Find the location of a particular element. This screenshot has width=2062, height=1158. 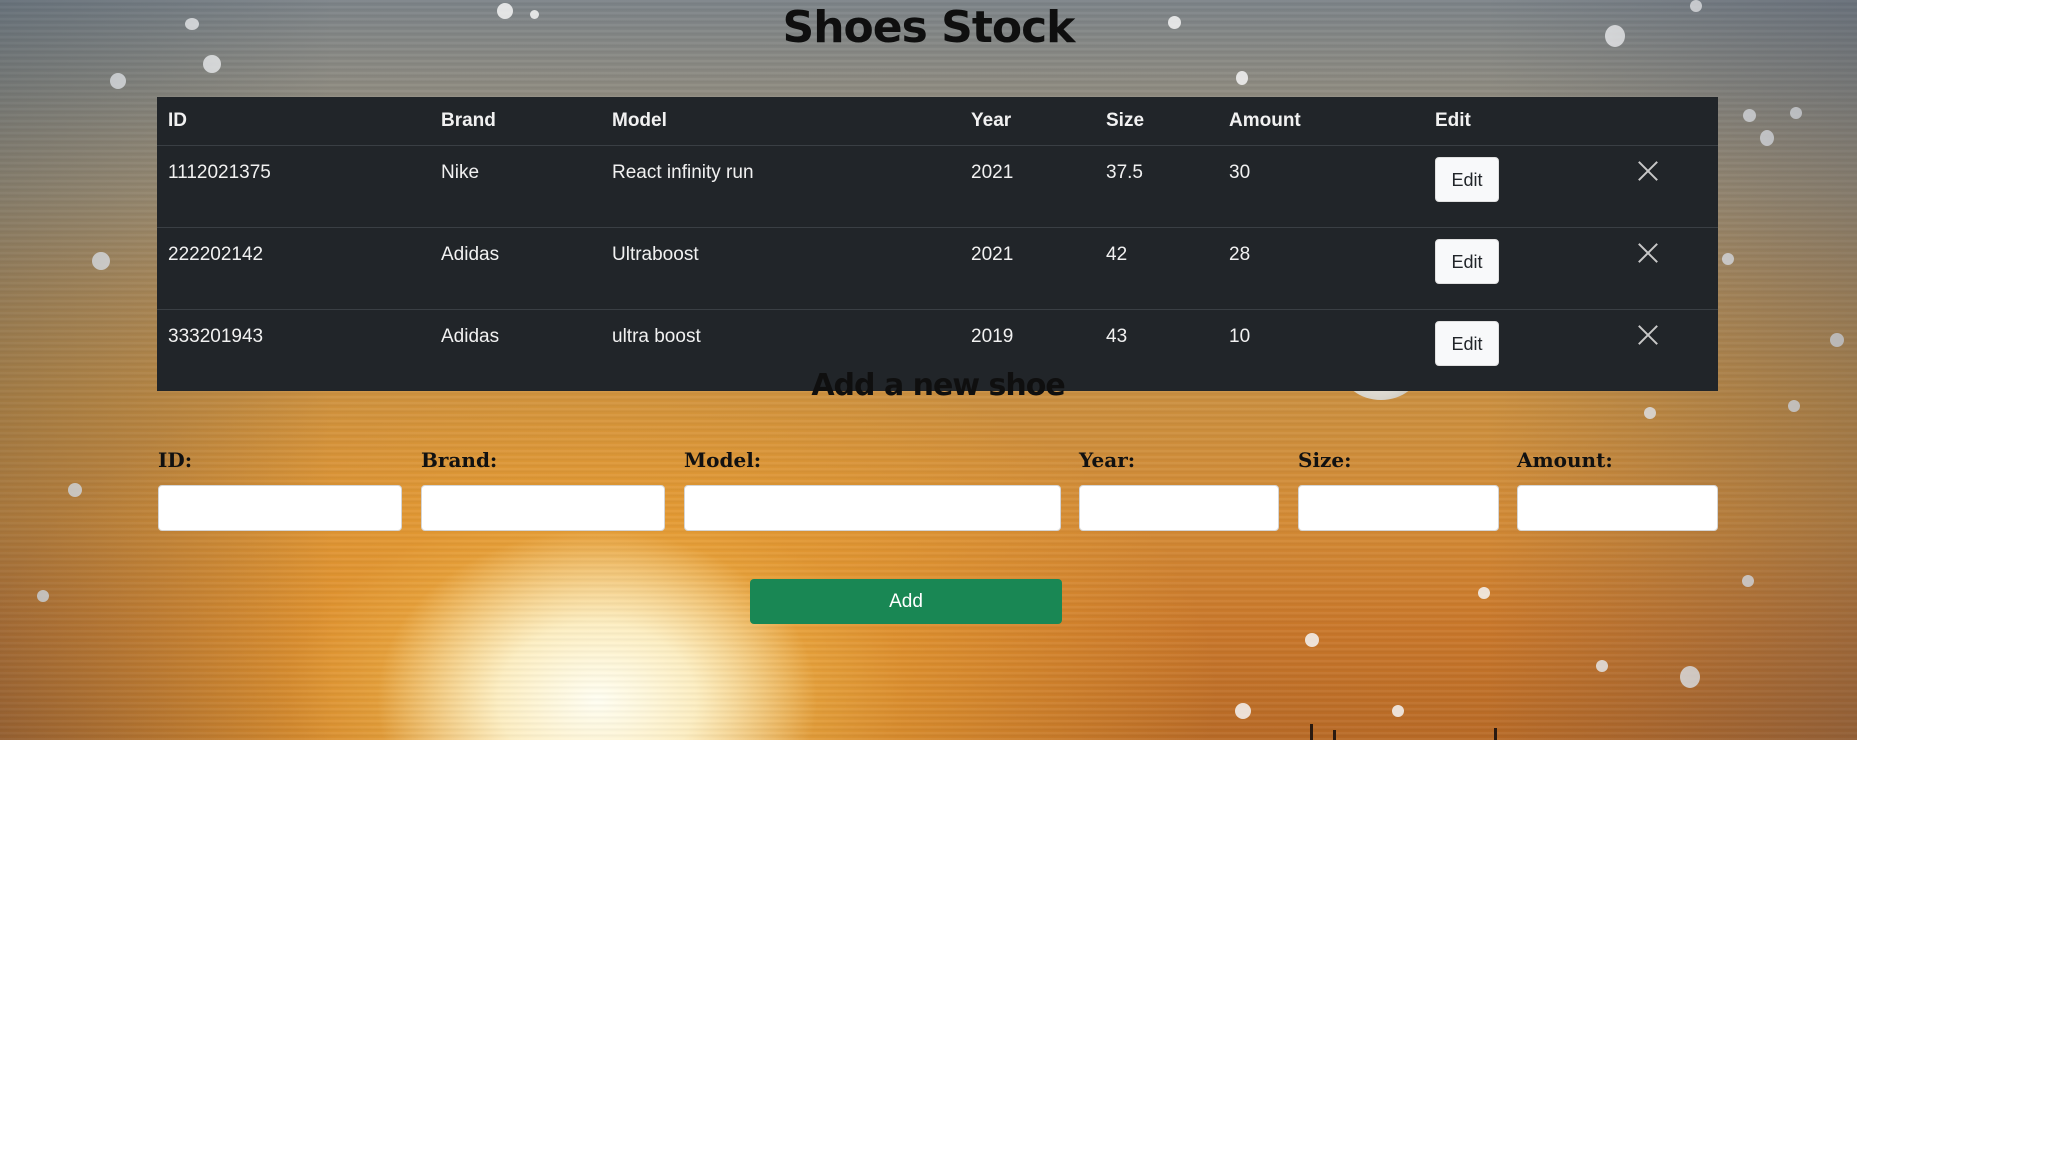

cell-amount: 28 is located at coordinates (1321, 268).